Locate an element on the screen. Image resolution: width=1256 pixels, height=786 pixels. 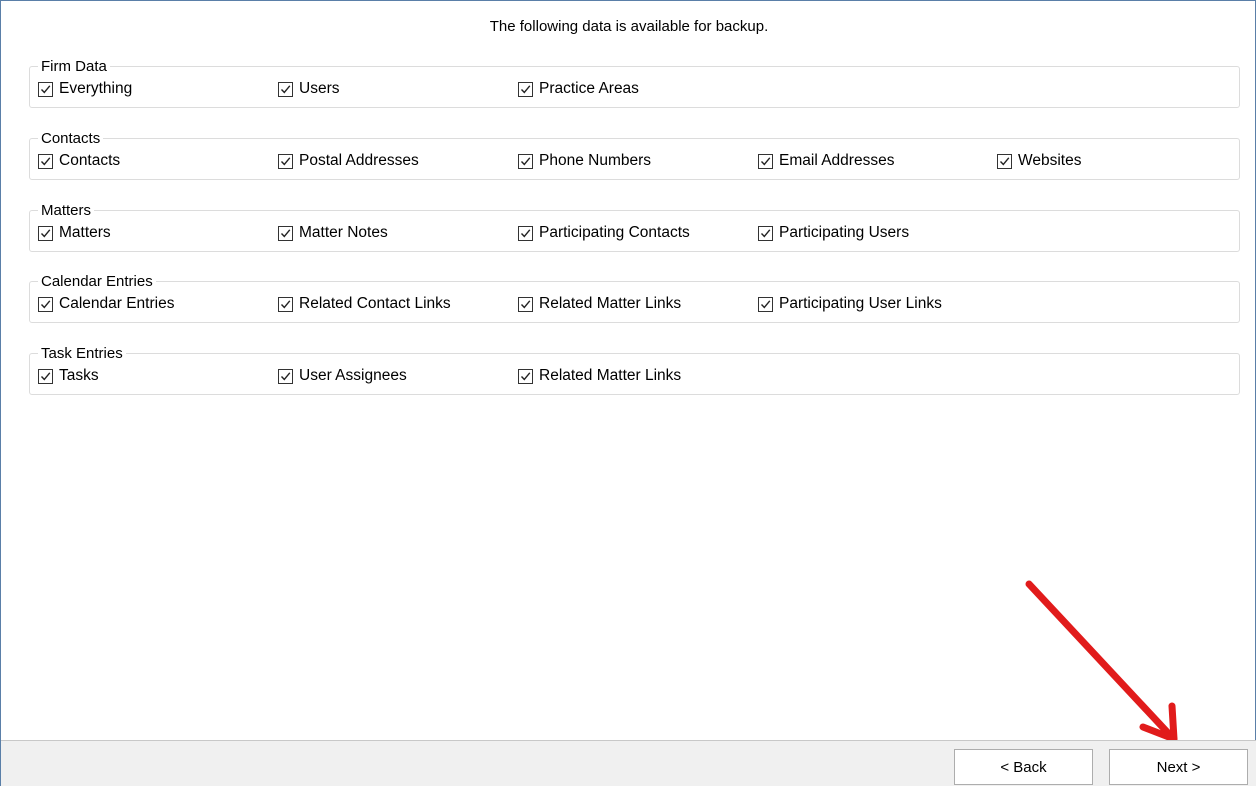
checkbox-label: Contacts is located at coordinates (90, 160).